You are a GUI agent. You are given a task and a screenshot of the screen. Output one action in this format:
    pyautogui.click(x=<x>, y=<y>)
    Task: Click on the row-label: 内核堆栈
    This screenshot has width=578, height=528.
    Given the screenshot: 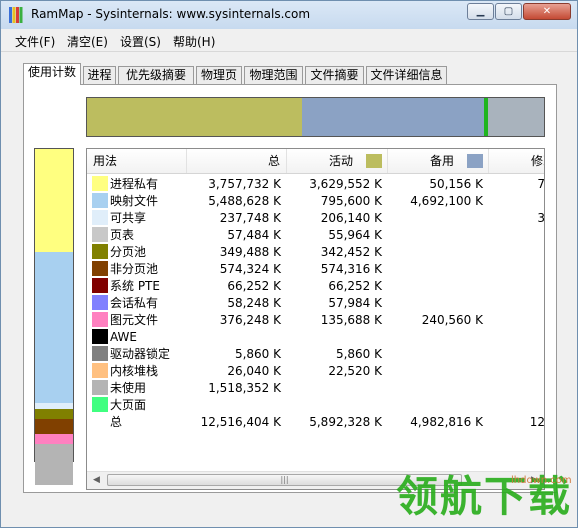 What is the action you would take?
    pyautogui.click(x=134, y=371)
    